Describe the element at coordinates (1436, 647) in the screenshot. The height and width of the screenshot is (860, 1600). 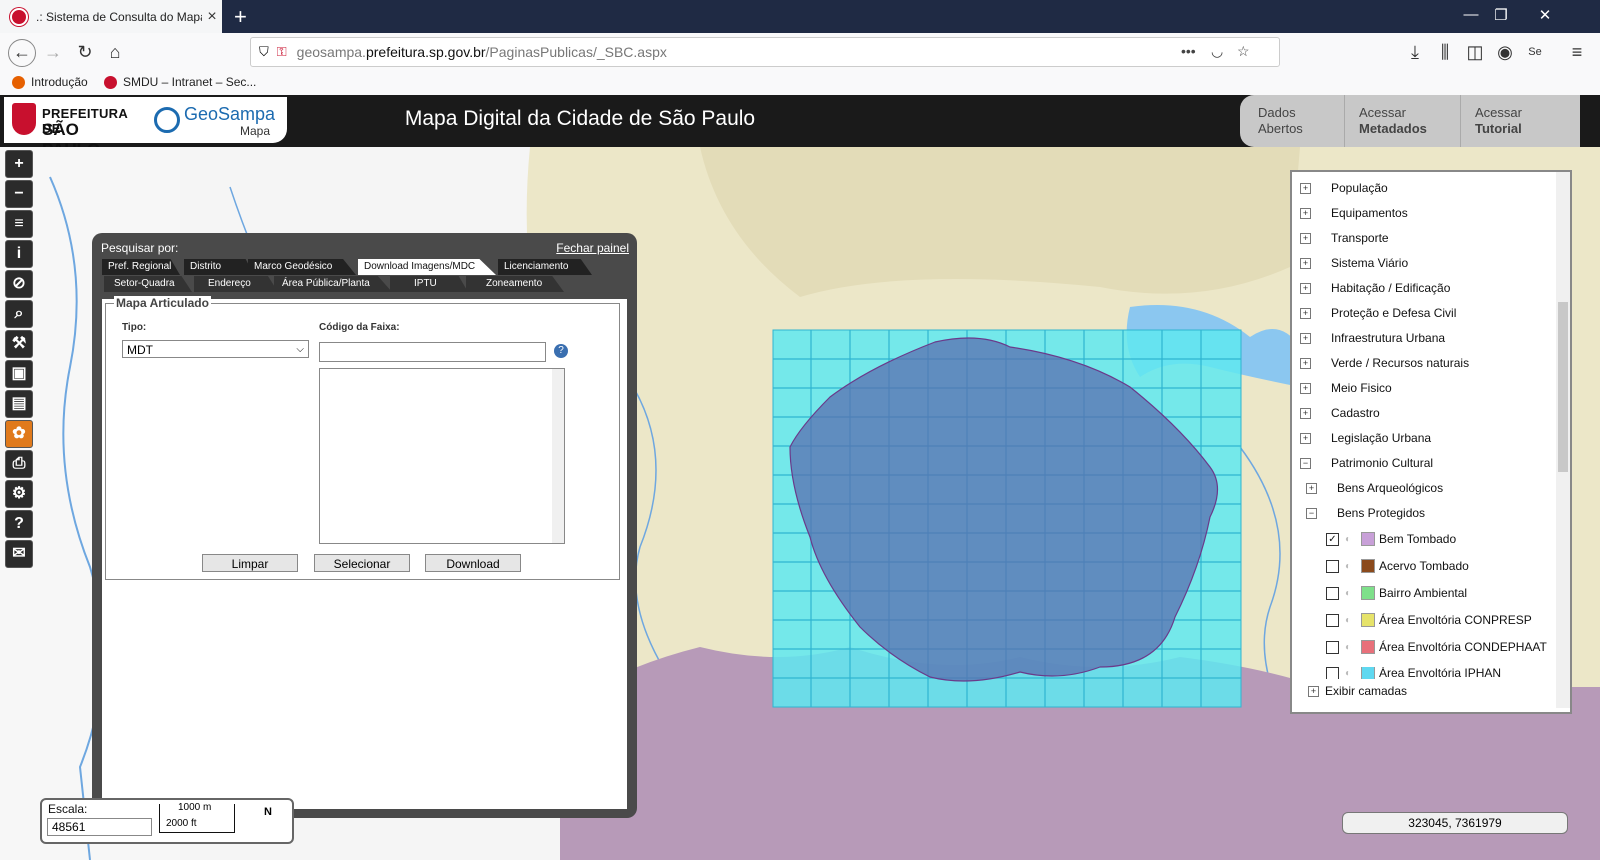
I see `layer-check: ◐ Área Envoltória CONDEPHAAT` at that location.